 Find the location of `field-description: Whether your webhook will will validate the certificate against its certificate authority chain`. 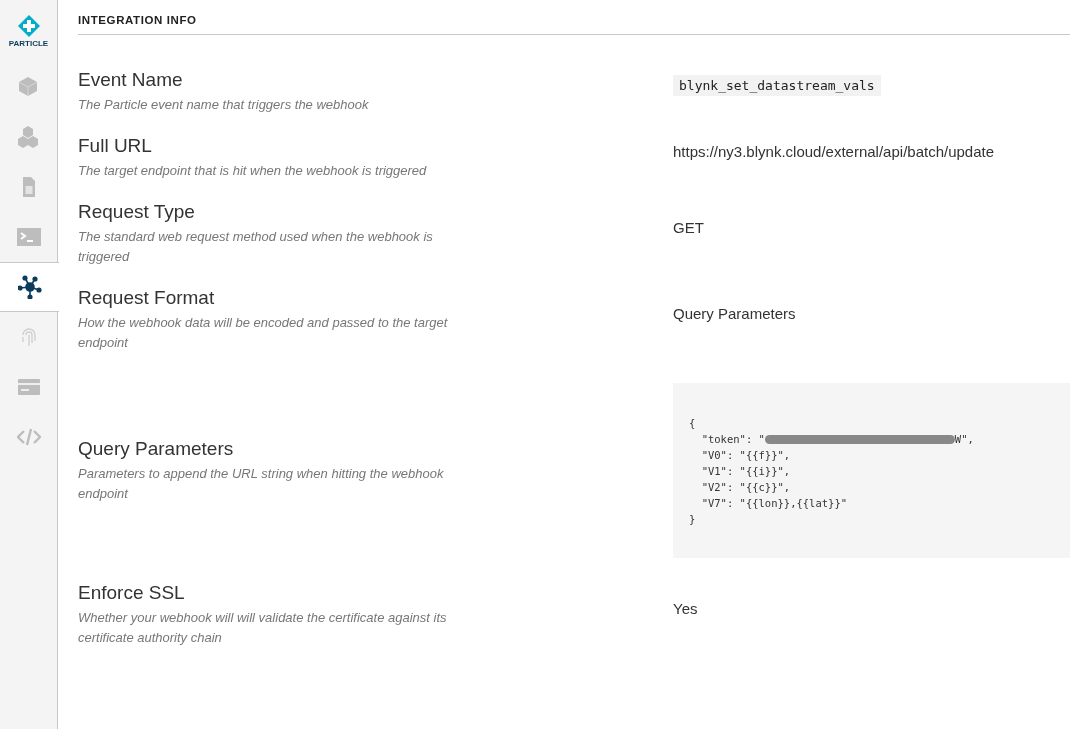

field-description: Whether your webhook will will validate the certificate against its certificate authority chain is located at coordinates (263, 628).